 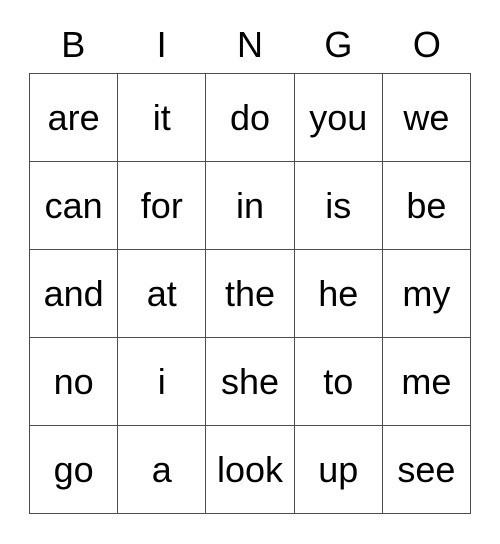 I want to click on bingo-row: go a look up see, so click(x=251, y=470).